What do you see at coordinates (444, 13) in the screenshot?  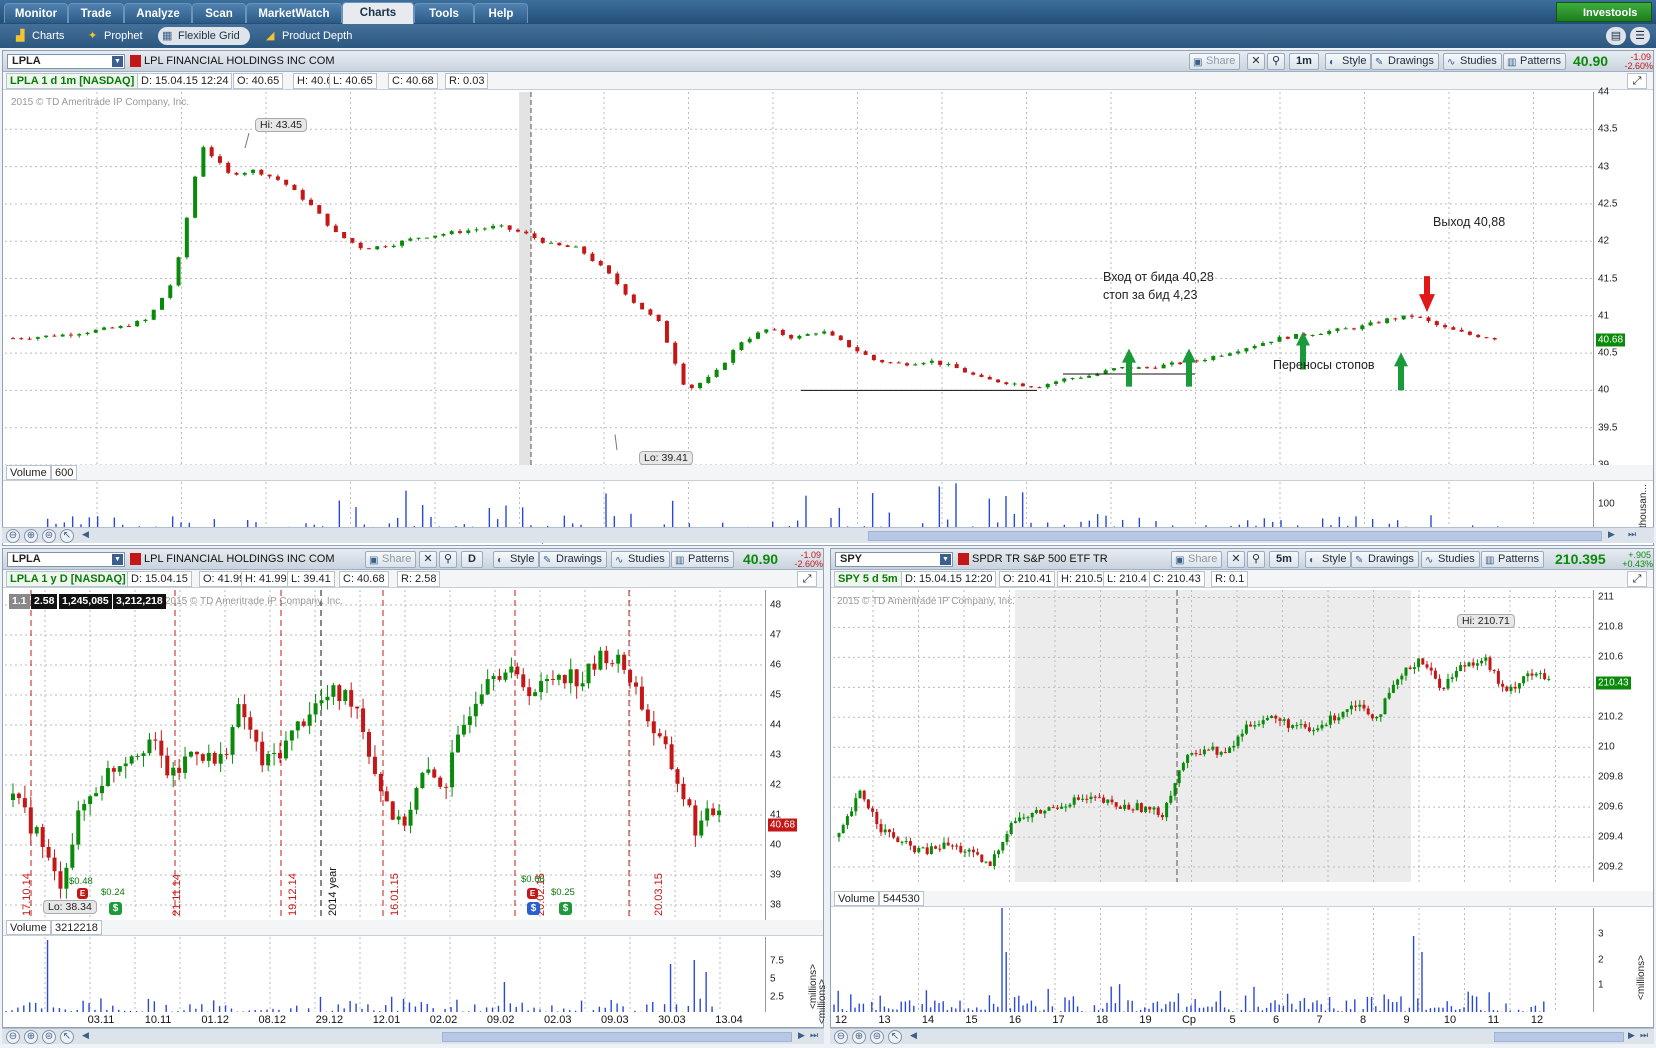 I see `tab-tools: Tools` at bounding box center [444, 13].